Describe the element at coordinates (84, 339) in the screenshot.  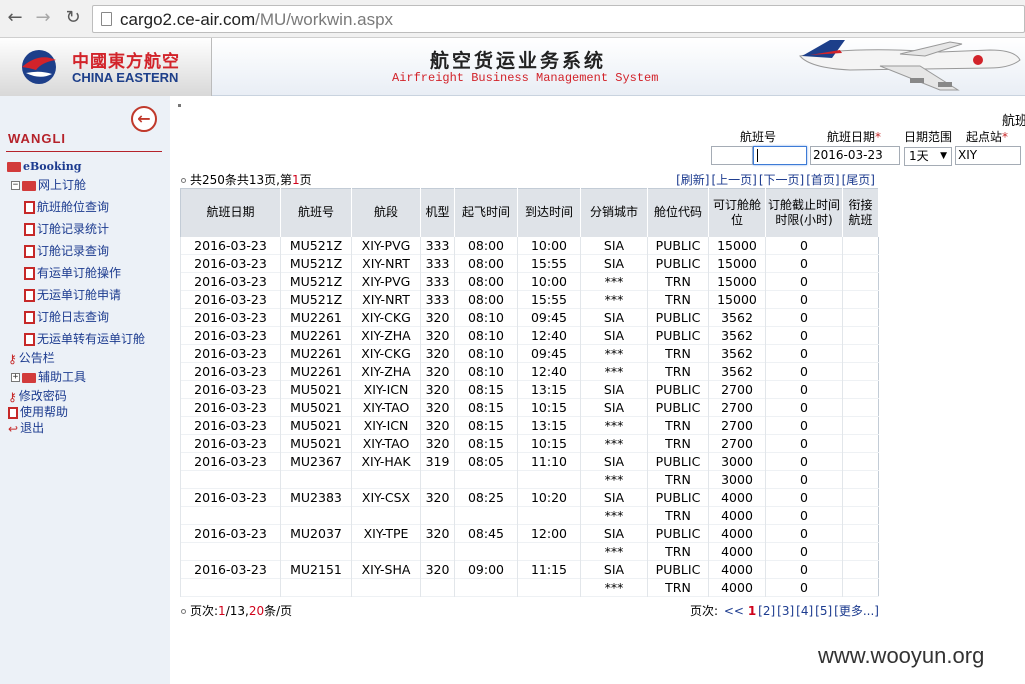
I see `sidebar-item-convert-booking: 无运单转有运单订舱` at that location.